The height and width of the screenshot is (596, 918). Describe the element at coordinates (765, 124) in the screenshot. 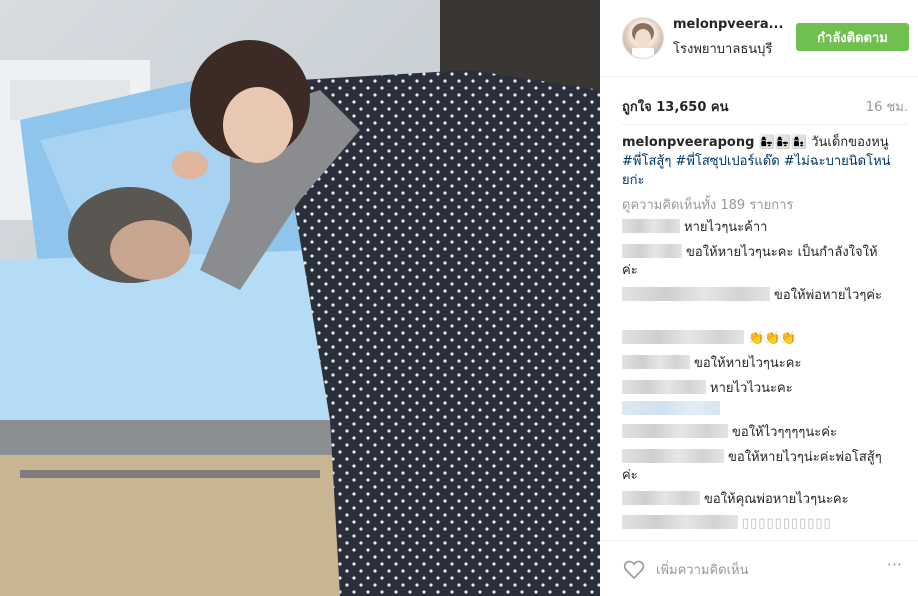

I see `divider` at that location.